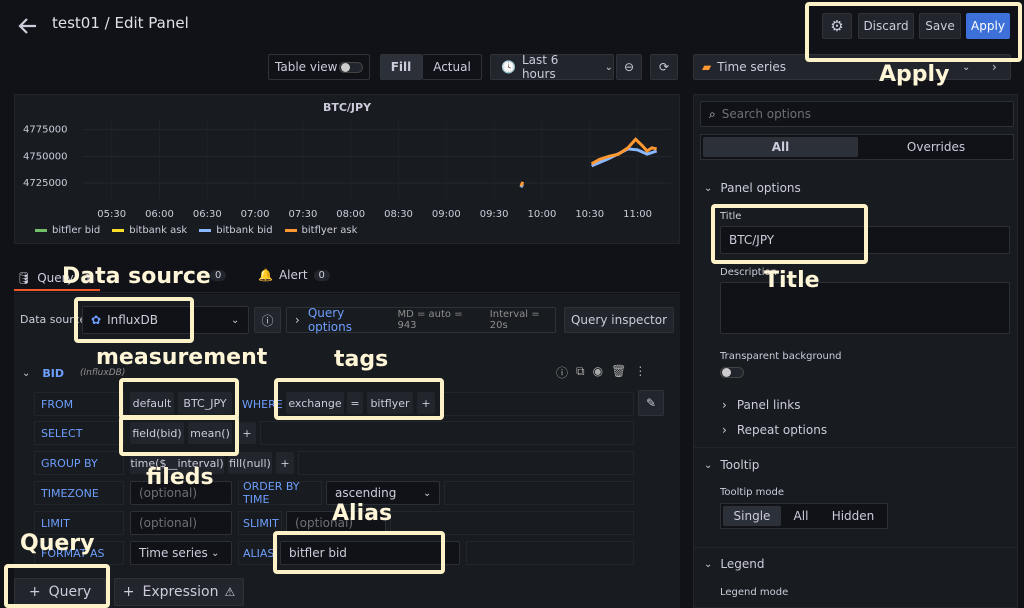 The image size is (1024, 608). Describe the element at coordinates (752, 516) in the screenshot. I see `tooltip-mode-single: Single` at that location.